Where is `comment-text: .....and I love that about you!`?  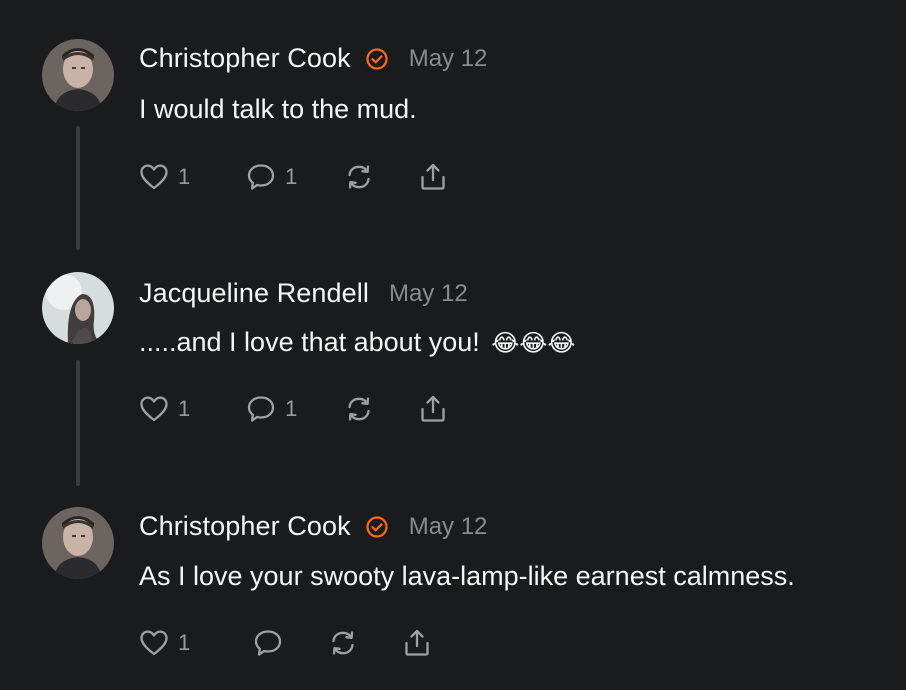 comment-text: .....and I love that about you! is located at coordinates (309, 342).